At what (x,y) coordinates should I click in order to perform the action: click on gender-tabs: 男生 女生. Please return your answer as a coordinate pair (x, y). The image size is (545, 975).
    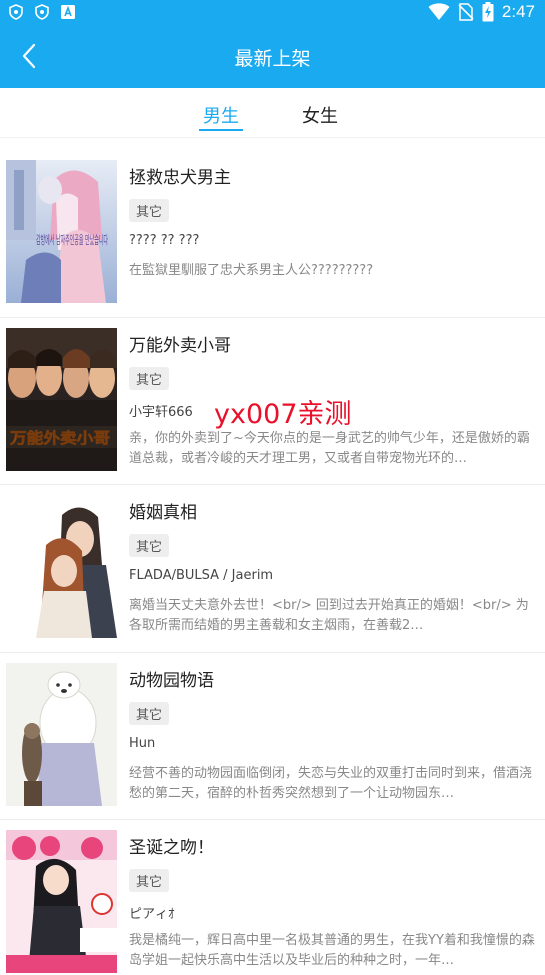
    Looking at the image, I should click on (272, 113).